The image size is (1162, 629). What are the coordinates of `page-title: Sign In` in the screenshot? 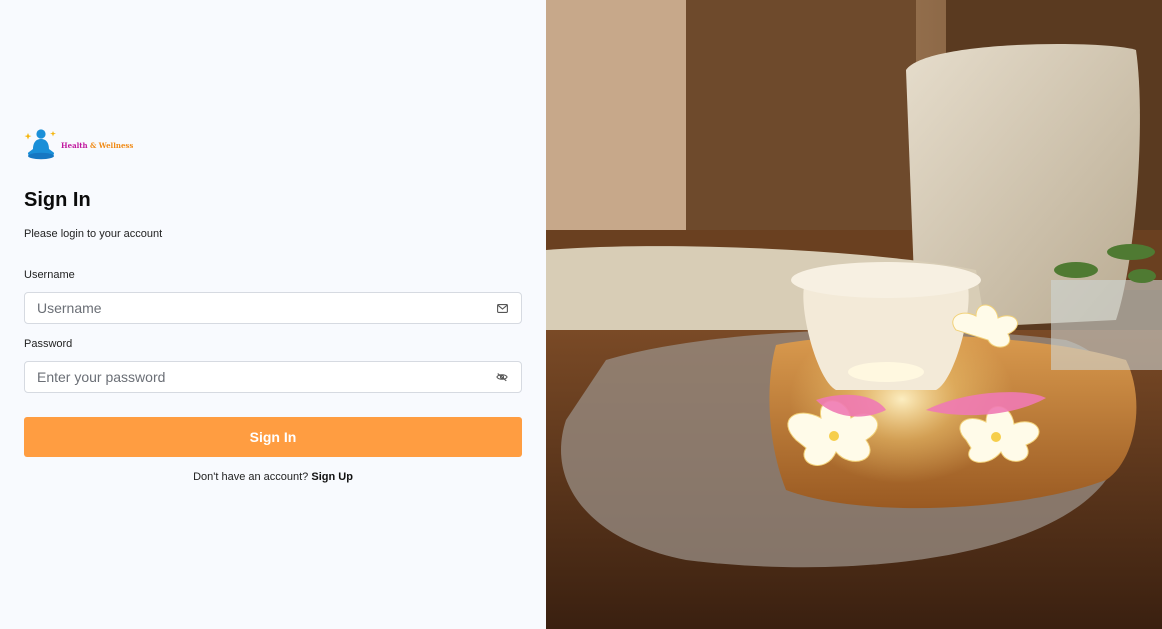 It's located at (57, 200).